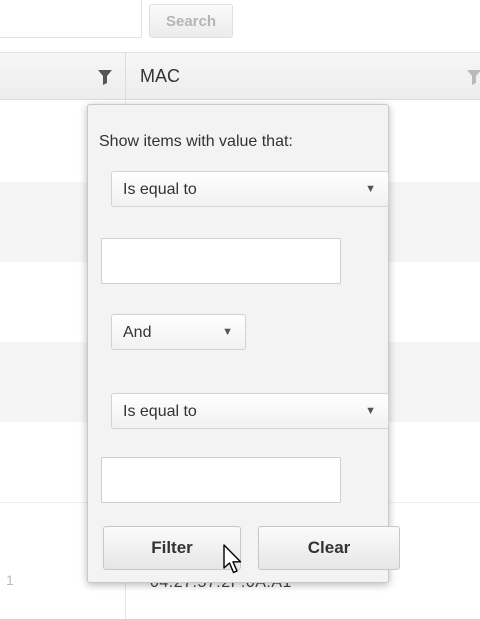 The image size is (480, 619). I want to click on second-operator-label: Is equal to, so click(160, 411).